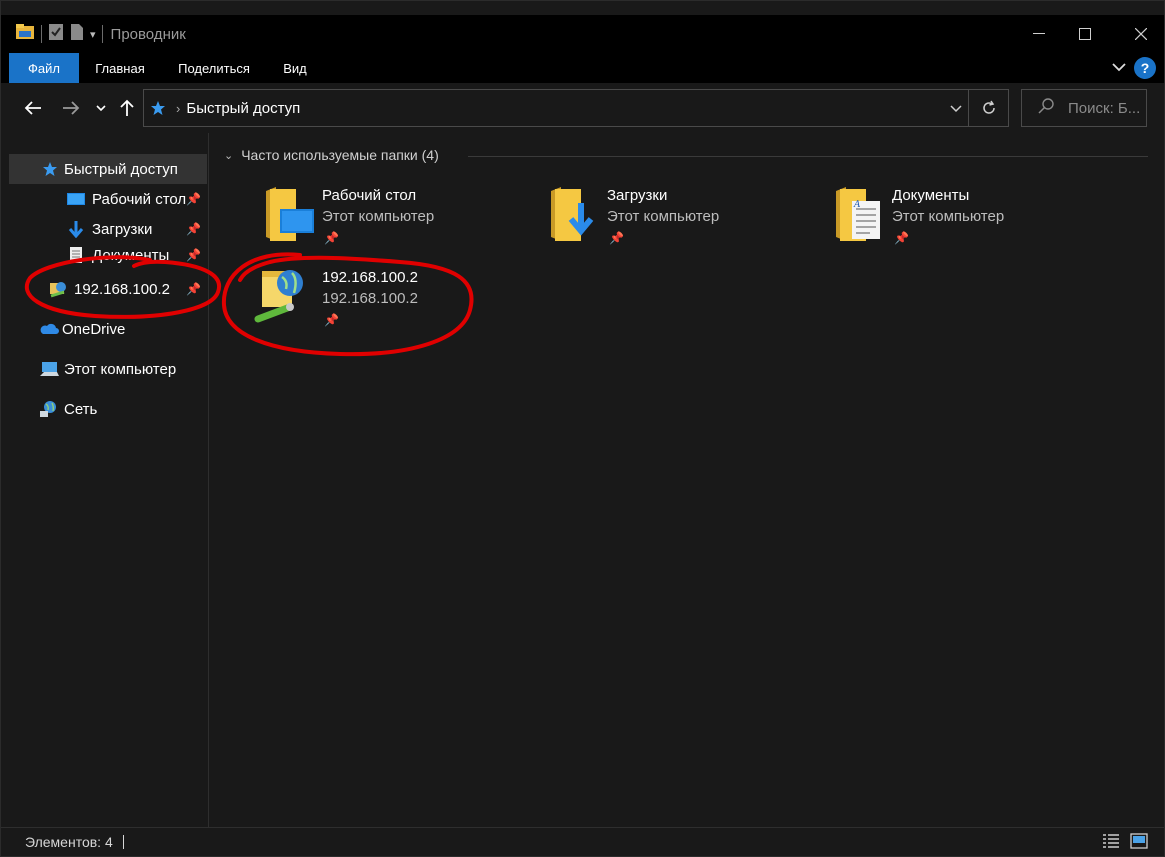 This screenshot has width=1165, height=857. Describe the element at coordinates (71, 108) in the screenshot. I see `forward-arrow-icon` at that location.